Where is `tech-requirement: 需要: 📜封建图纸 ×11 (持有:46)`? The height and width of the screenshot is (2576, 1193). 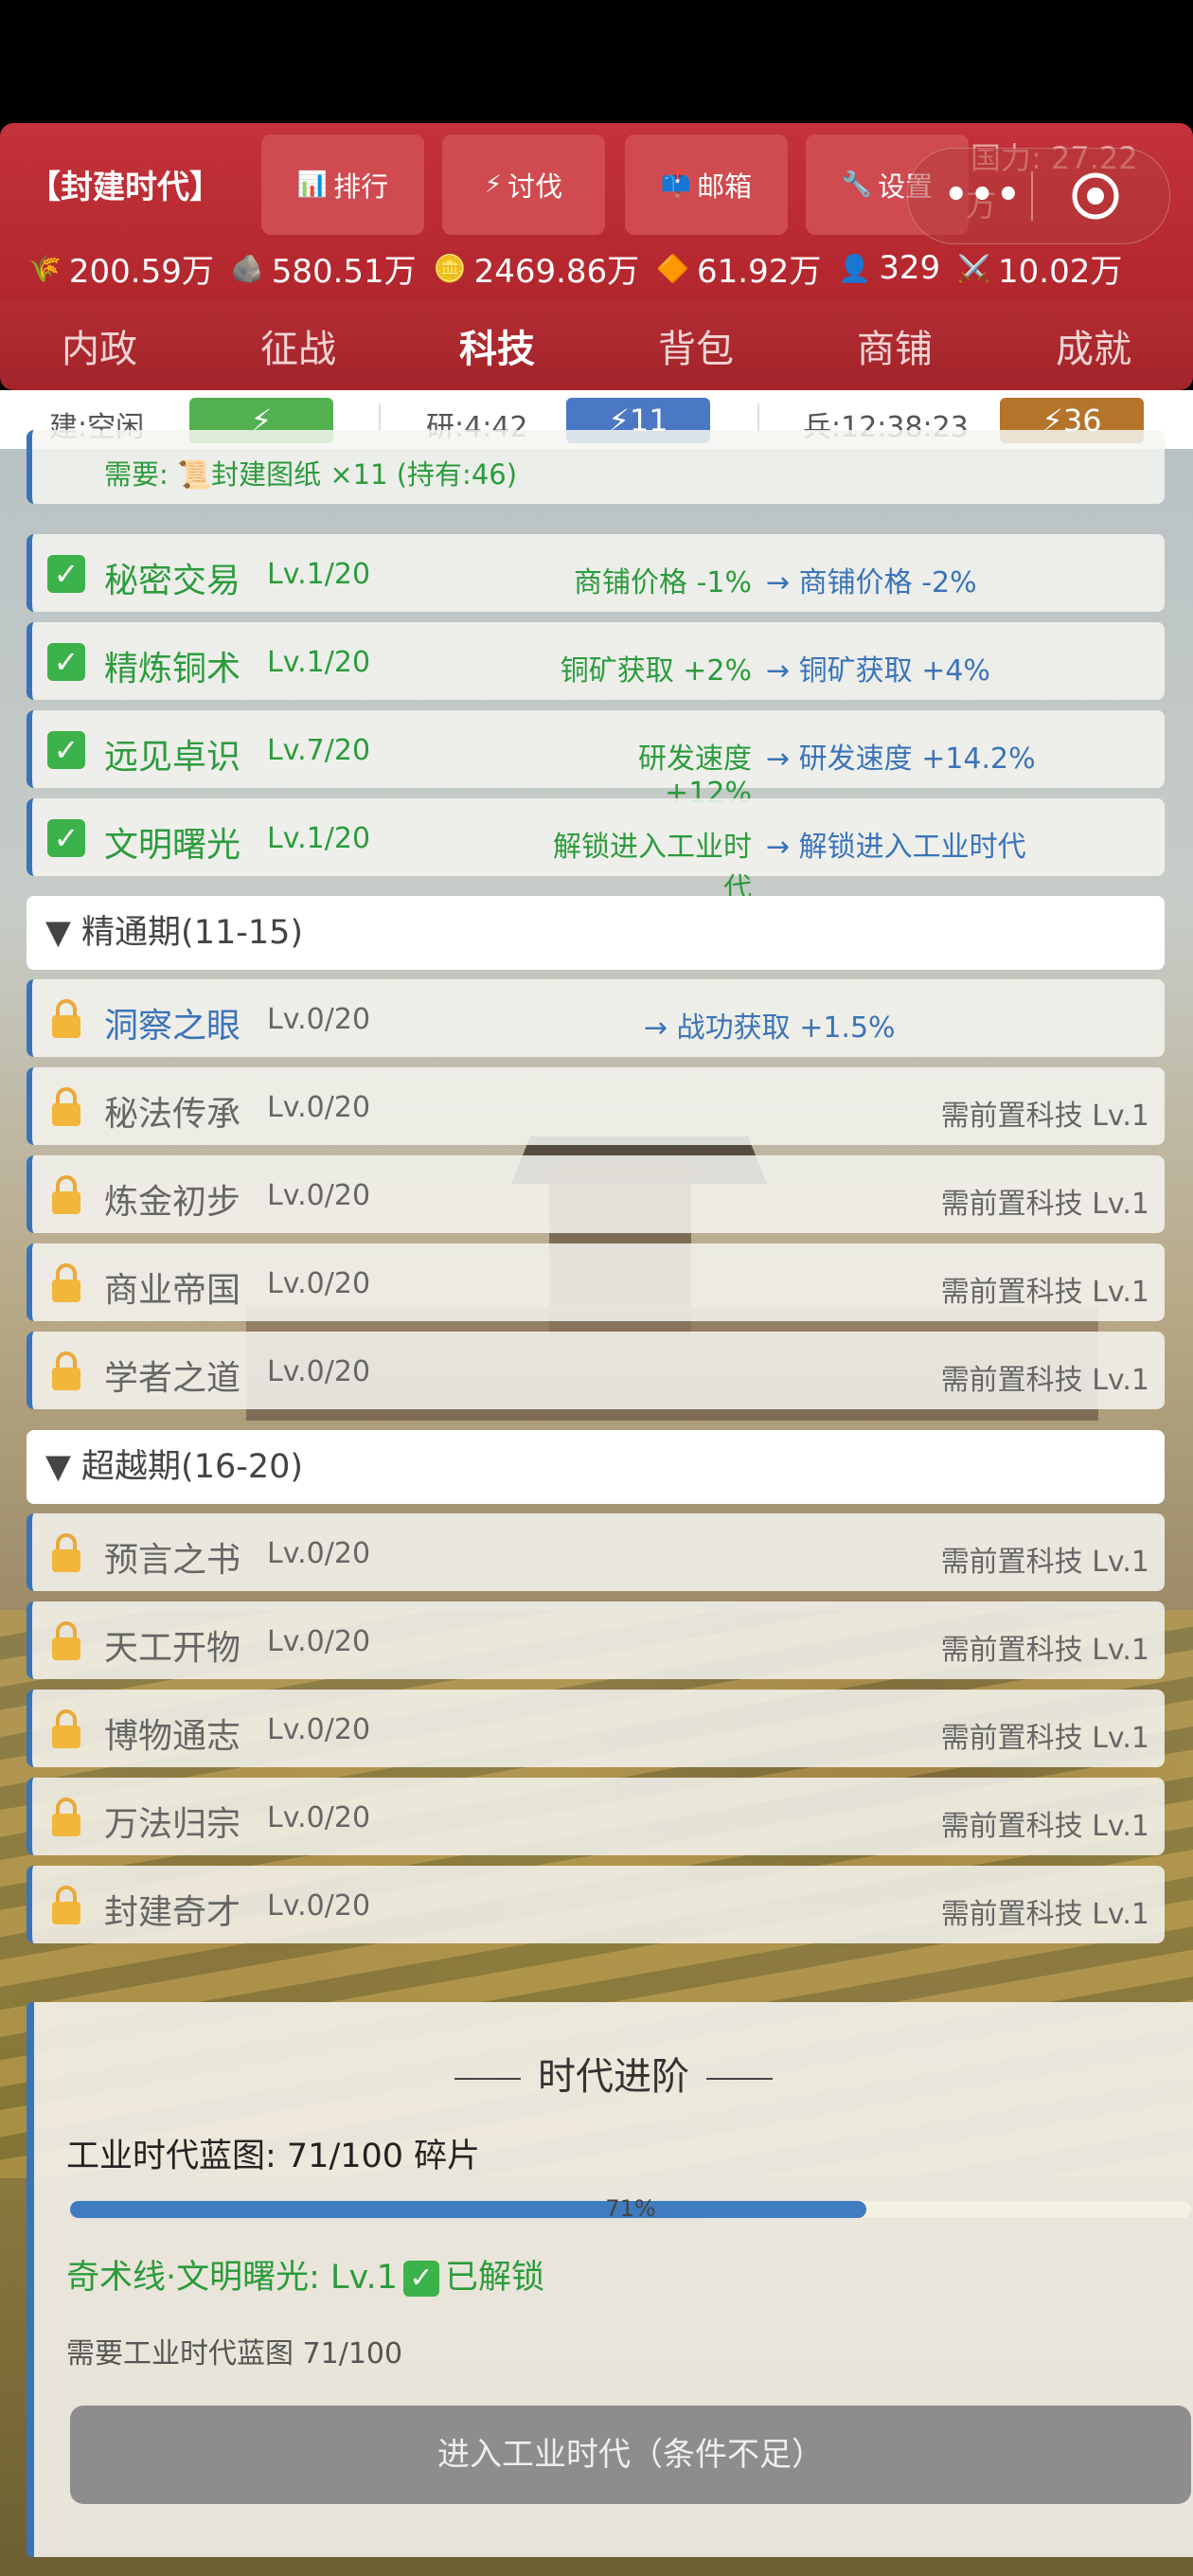
tech-requirement: 需要: 📜封建图纸 ×11 (持有:46) is located at coordinates (311, 474).